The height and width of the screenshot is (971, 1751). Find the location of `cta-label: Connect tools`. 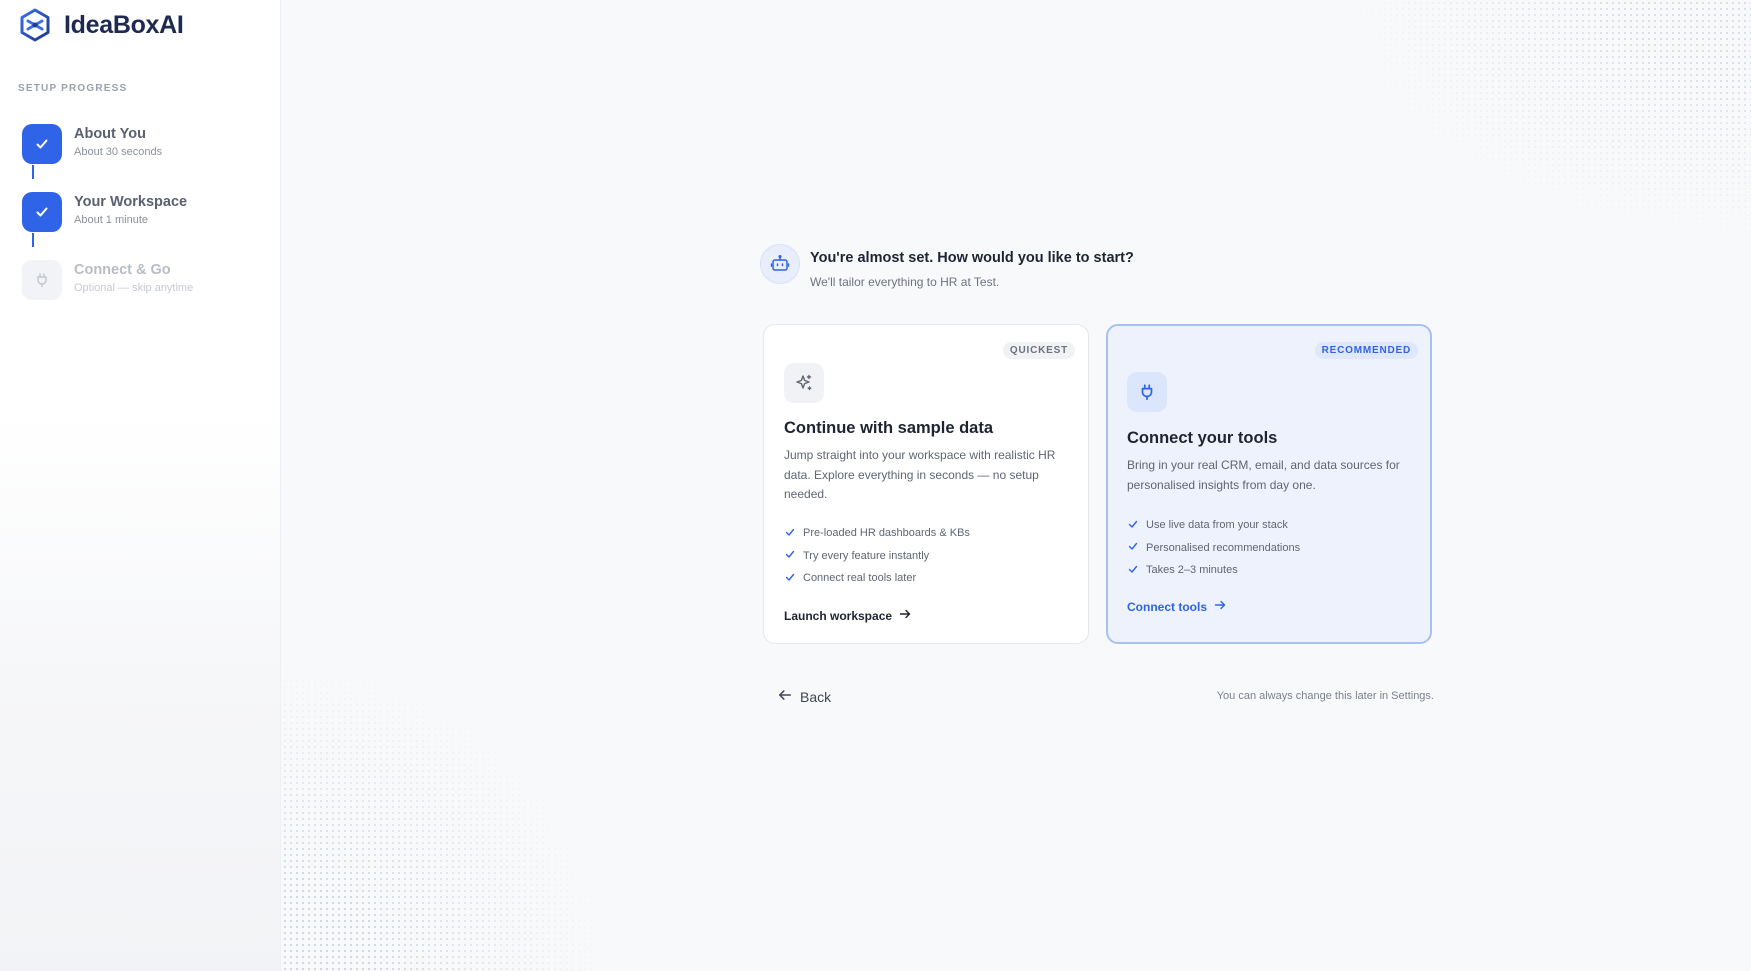

cta-label: Connect tools is located at coordinates (1167, 606).